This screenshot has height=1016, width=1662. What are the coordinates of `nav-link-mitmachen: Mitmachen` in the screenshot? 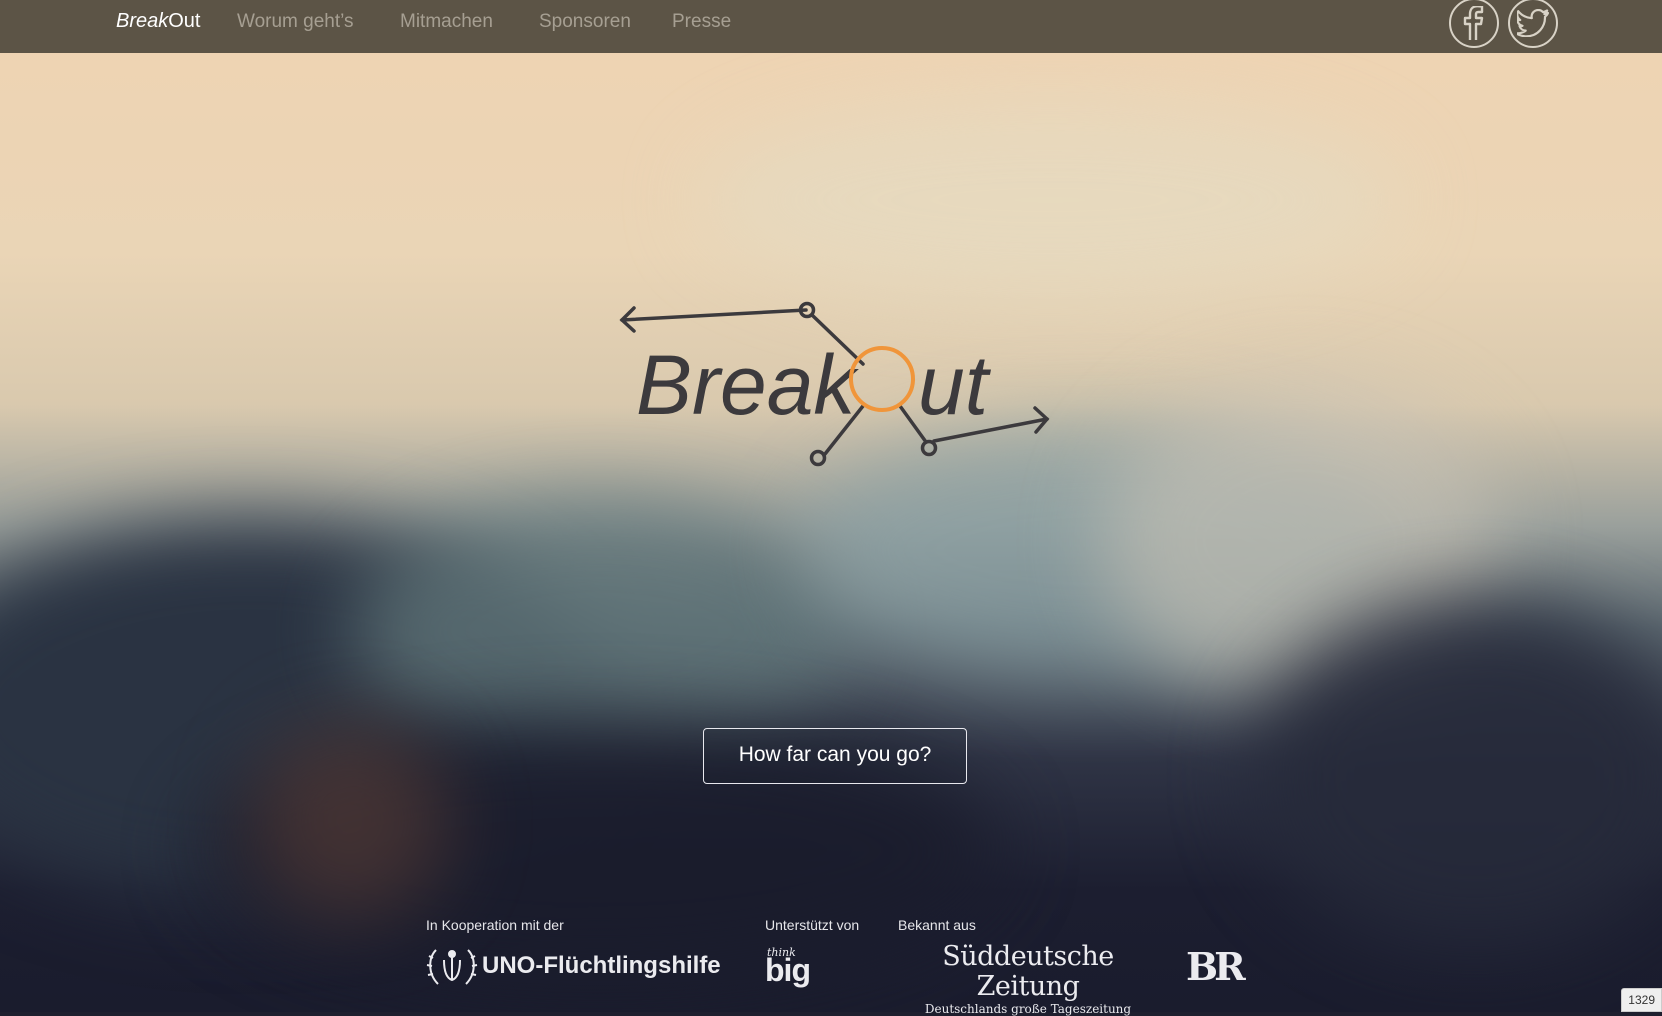 It's located at (446, 22).